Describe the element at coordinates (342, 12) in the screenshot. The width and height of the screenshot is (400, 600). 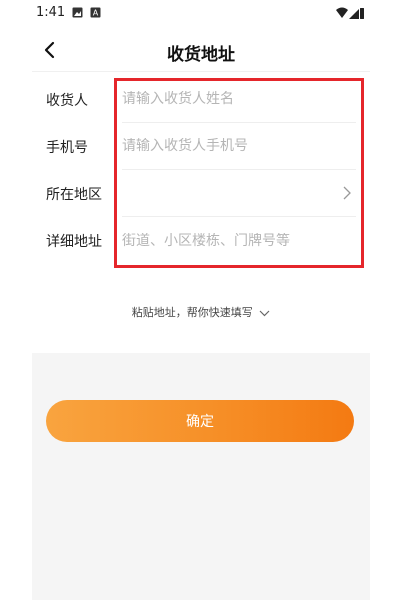
I see `wifi-icon` at that location.